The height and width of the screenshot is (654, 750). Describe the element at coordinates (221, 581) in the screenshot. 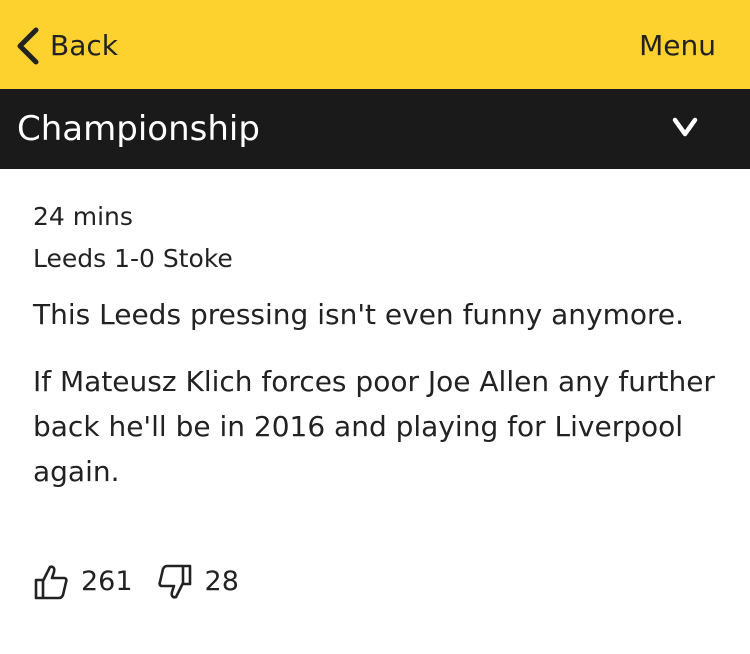

I see `dislike-count: 28` at that location.